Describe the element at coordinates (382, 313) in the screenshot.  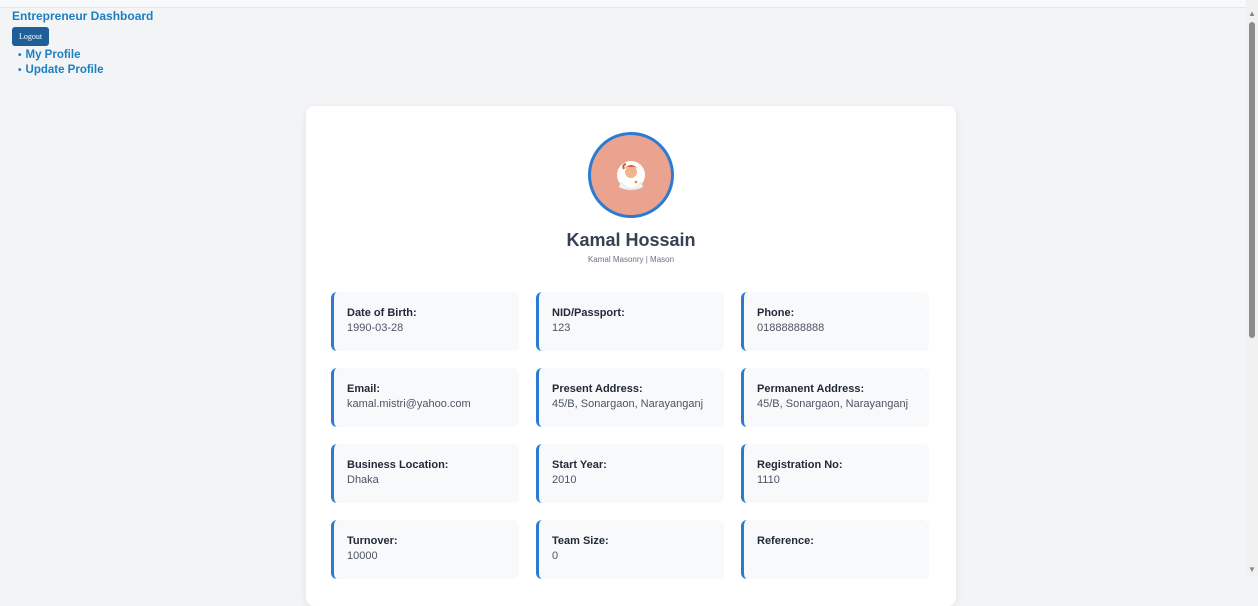
I see `field-label: Date of Birth:` at that location.